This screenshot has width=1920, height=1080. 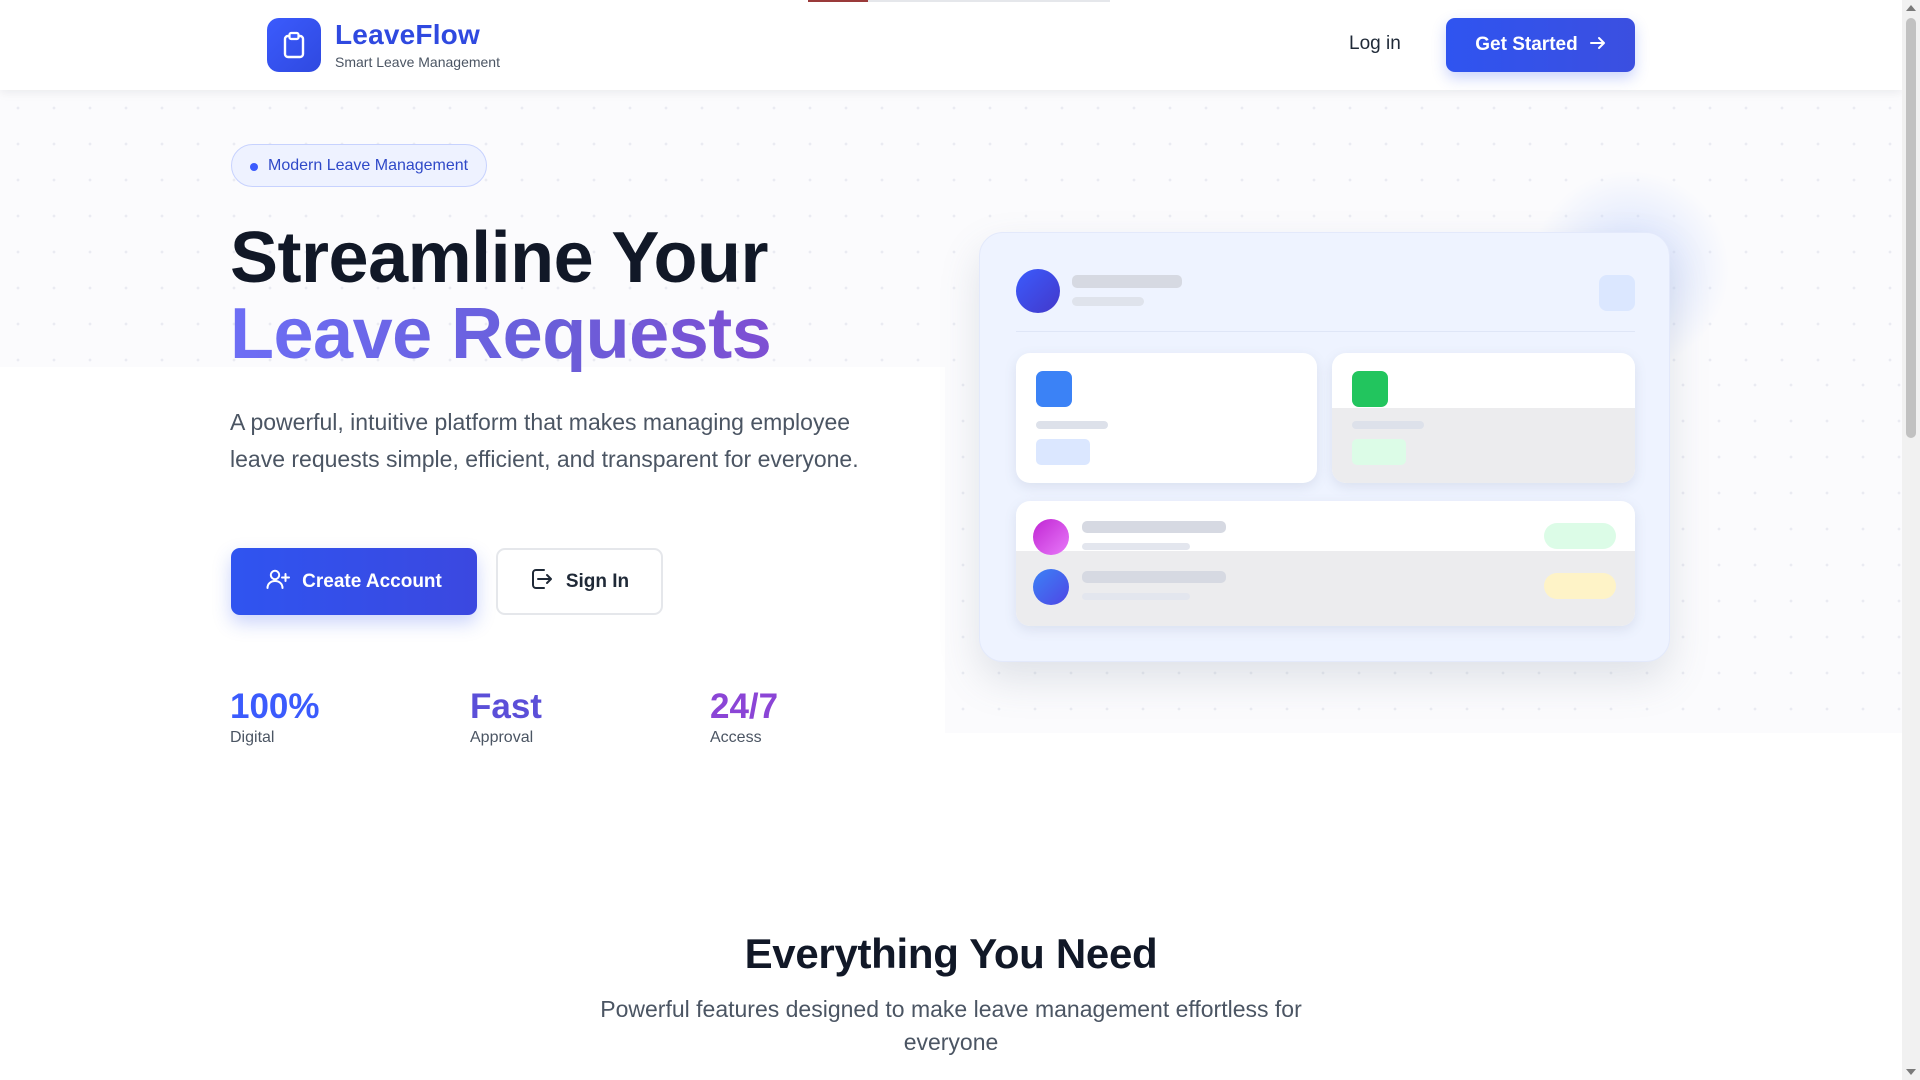 What do you see at coordinates (501, 334) in the screenshot?
I see `hero-title-line2: Leave Requests` at bounding box center [501, 334].